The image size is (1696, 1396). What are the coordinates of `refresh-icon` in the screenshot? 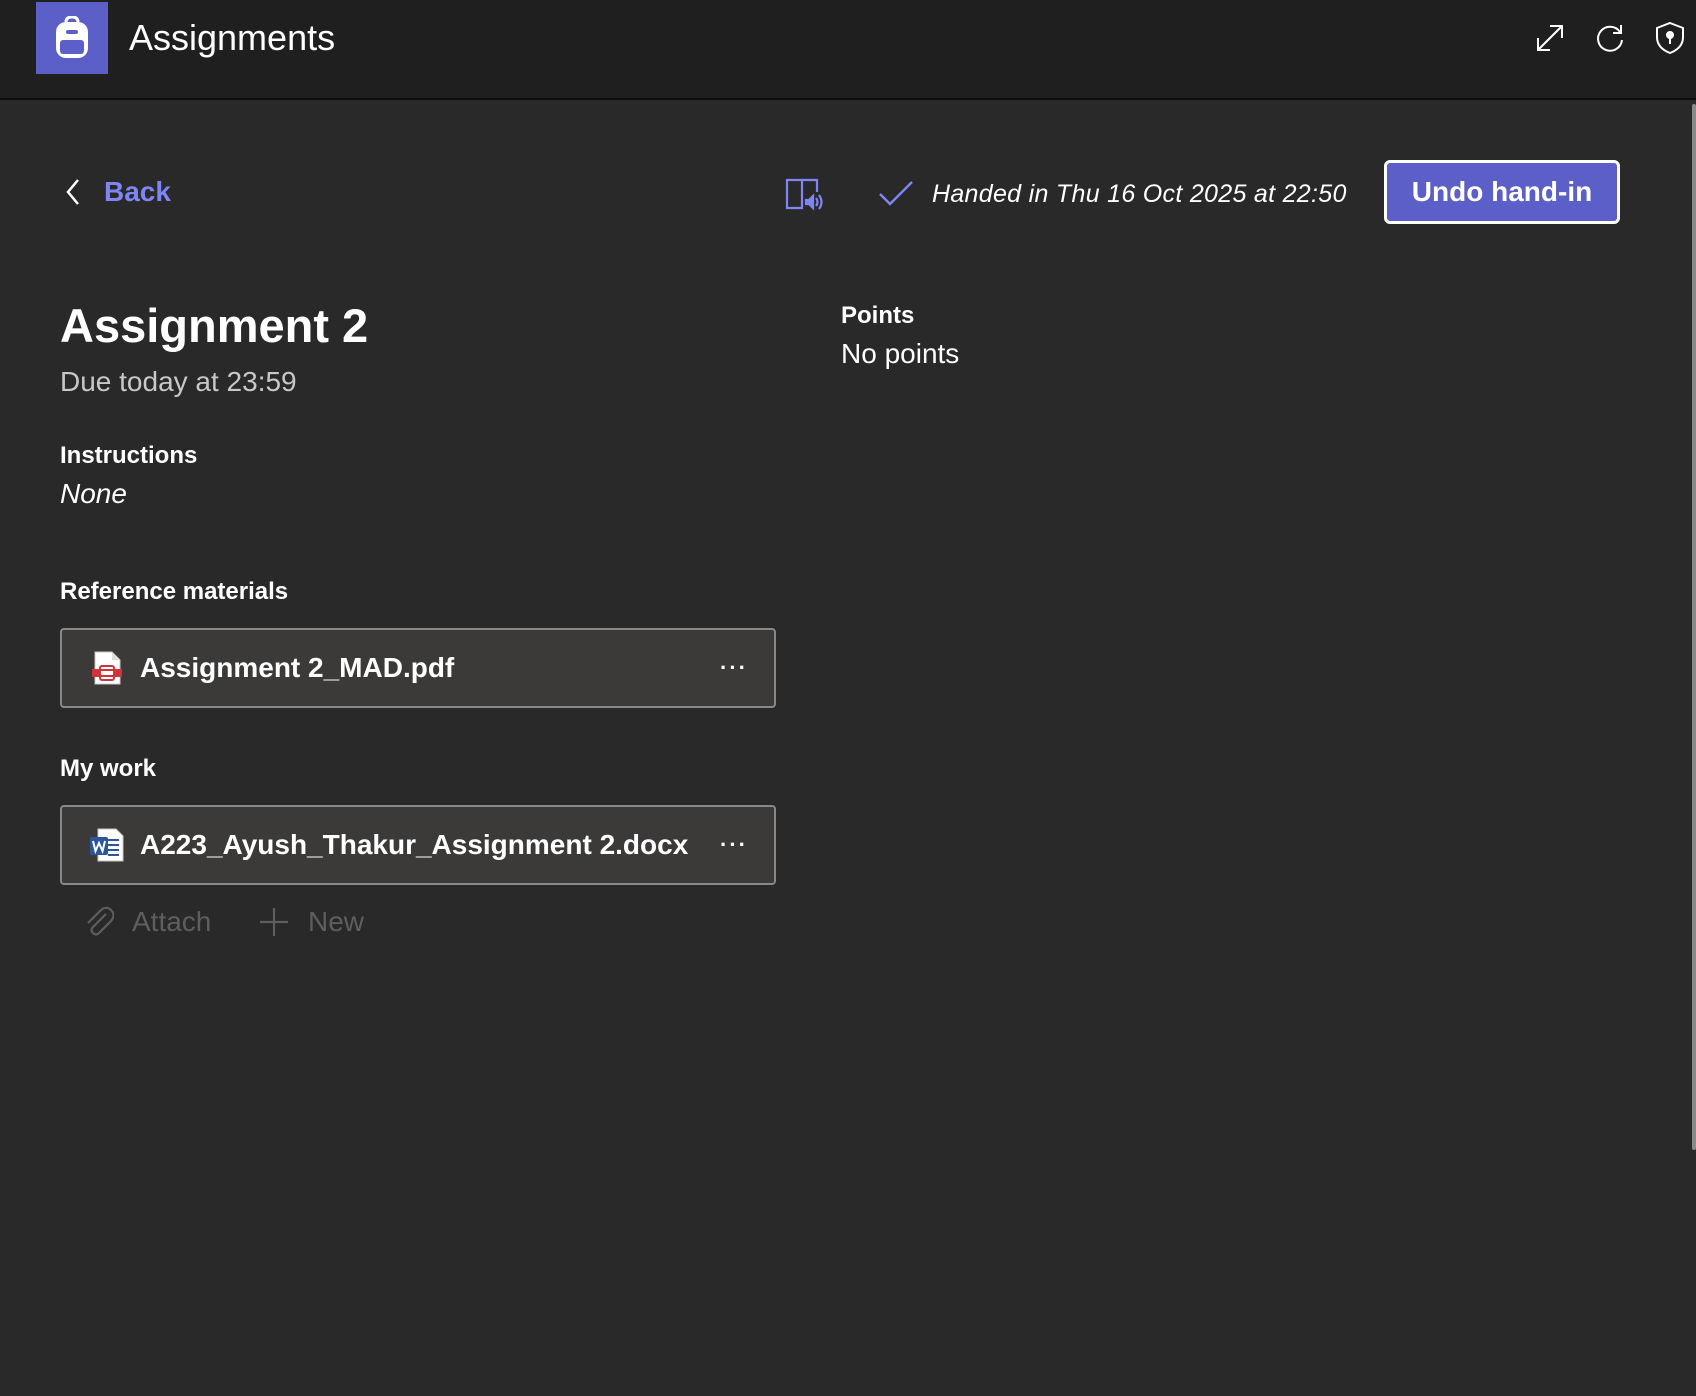 It's located at (1610, 38).